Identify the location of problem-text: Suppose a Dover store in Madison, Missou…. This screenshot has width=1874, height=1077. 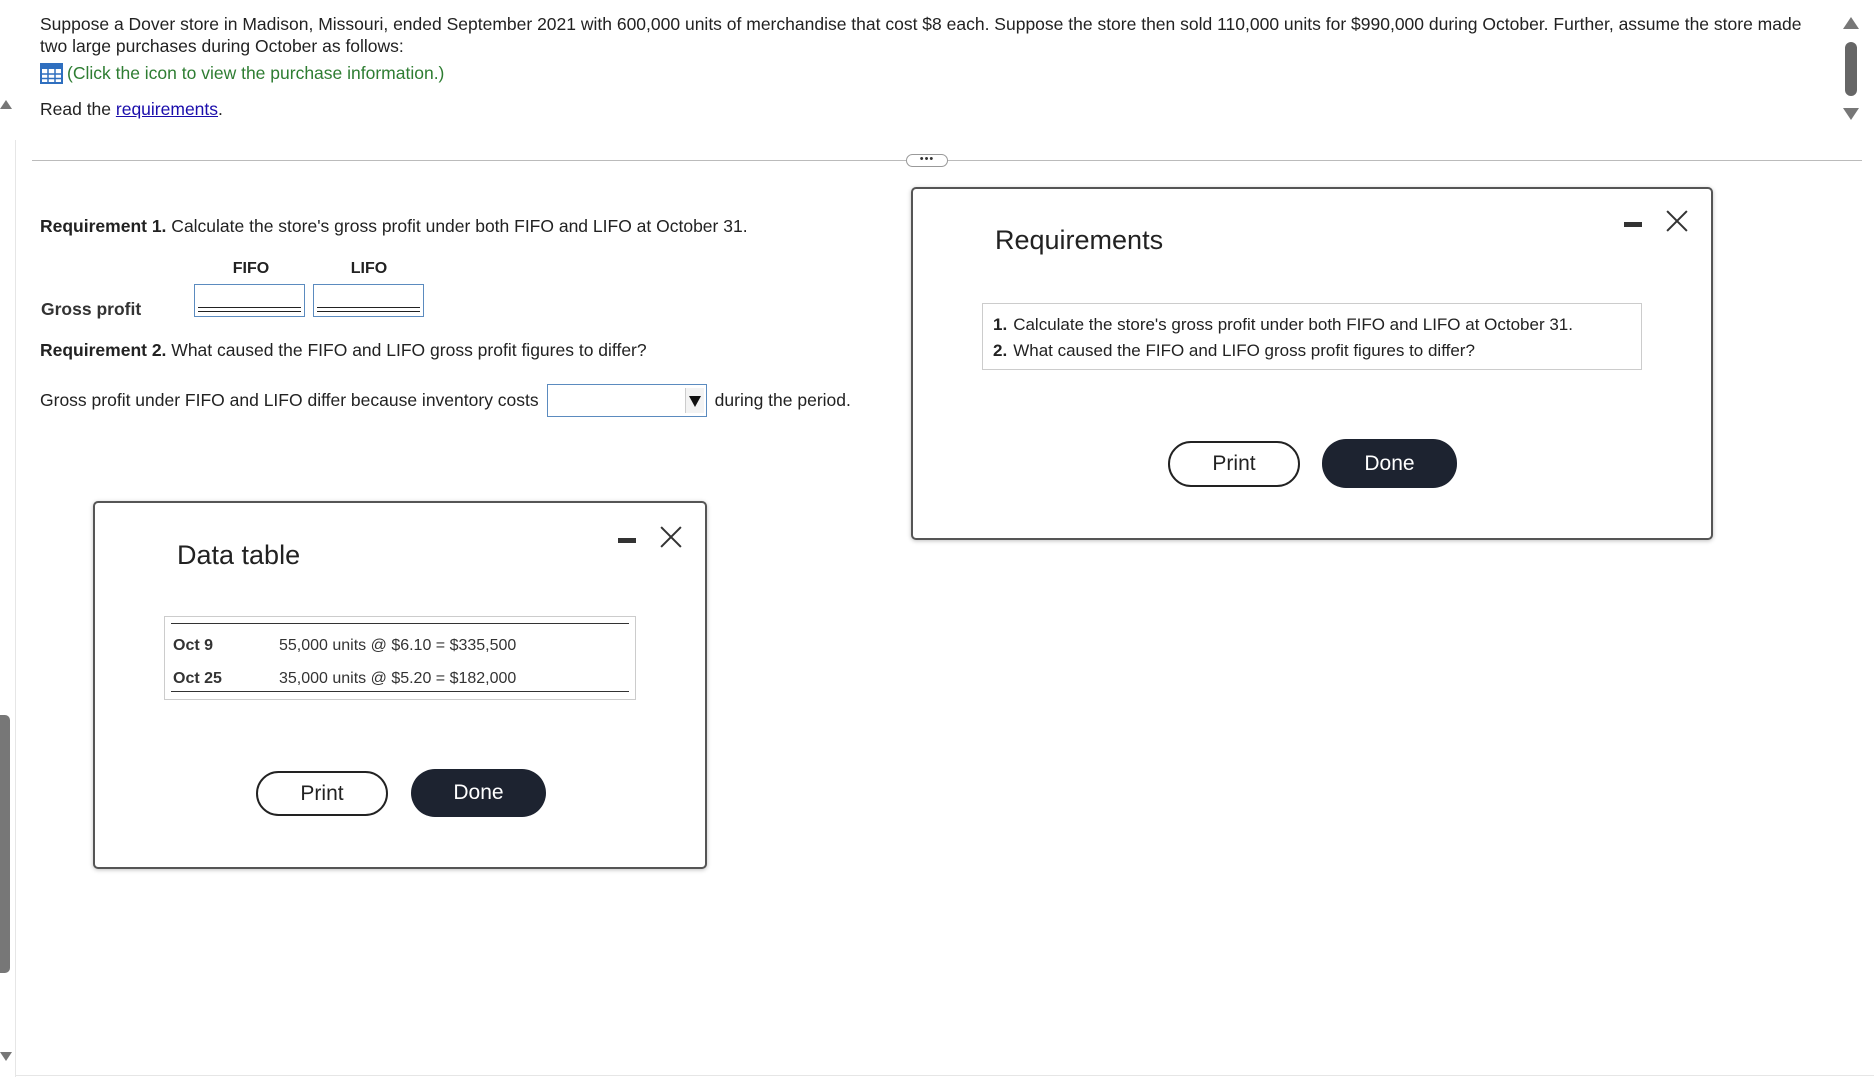
(921, 35).